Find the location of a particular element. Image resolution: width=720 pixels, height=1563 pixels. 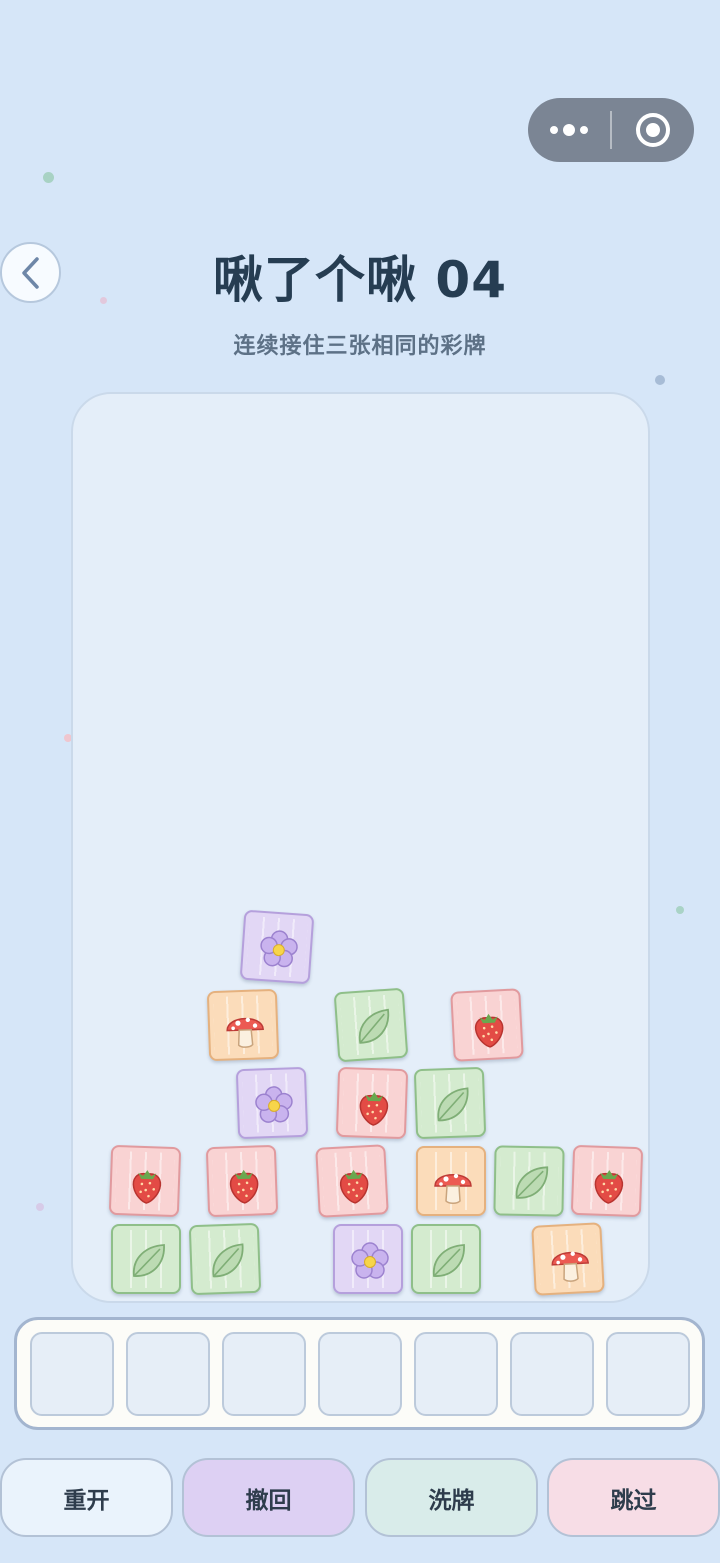

tile-tray is located at coordinates (359, 1373).